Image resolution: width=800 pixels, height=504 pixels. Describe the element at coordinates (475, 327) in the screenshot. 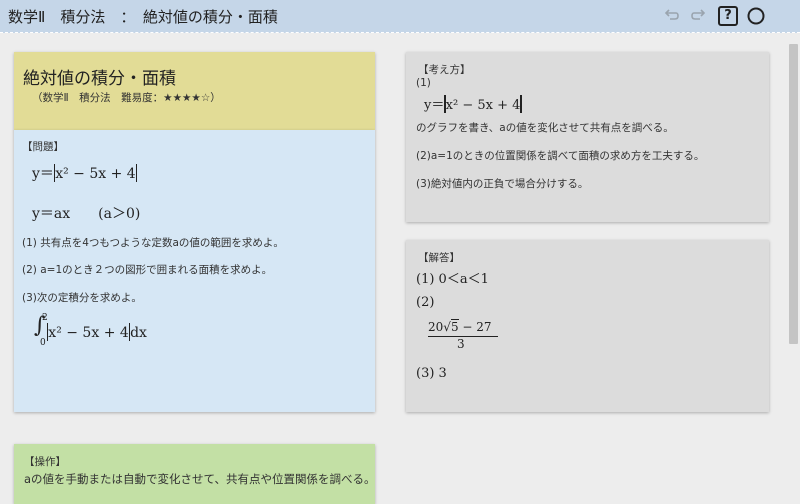

I see `numerator-rest: − 27` at that location.